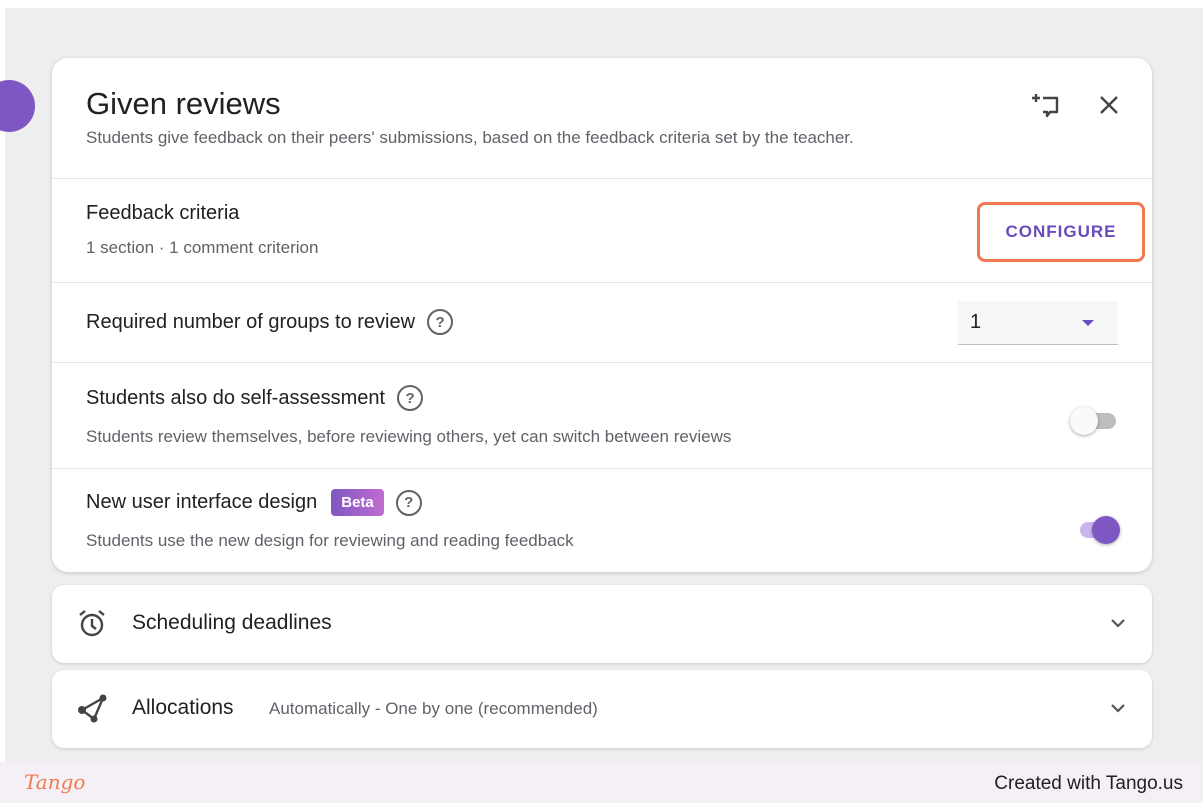 Image resolution: width=1203 pixels, height=803 pixels. Describe the element at coordinates (1038, 323) in the screenshot. I see `required-groups-select: 1` at that location.